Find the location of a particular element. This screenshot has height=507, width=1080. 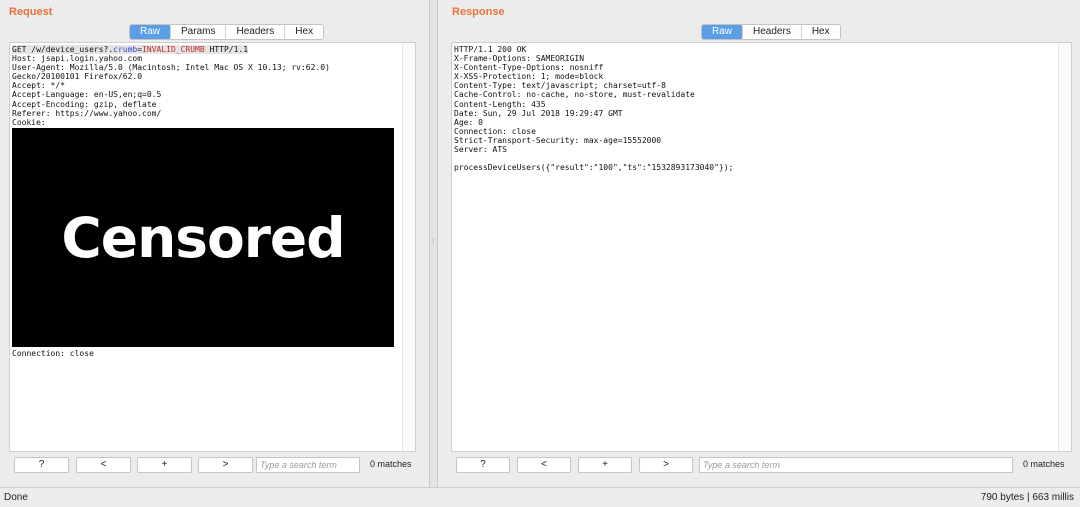

censored-label: Censored is located at coordinates (203, 237).